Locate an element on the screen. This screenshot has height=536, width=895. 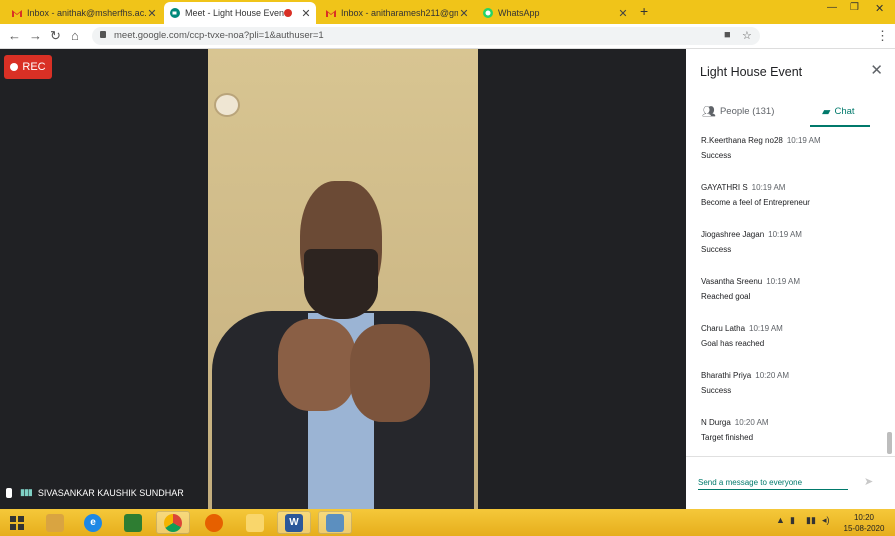
firefox-taskbar-button is located at coordinates (214, 522).